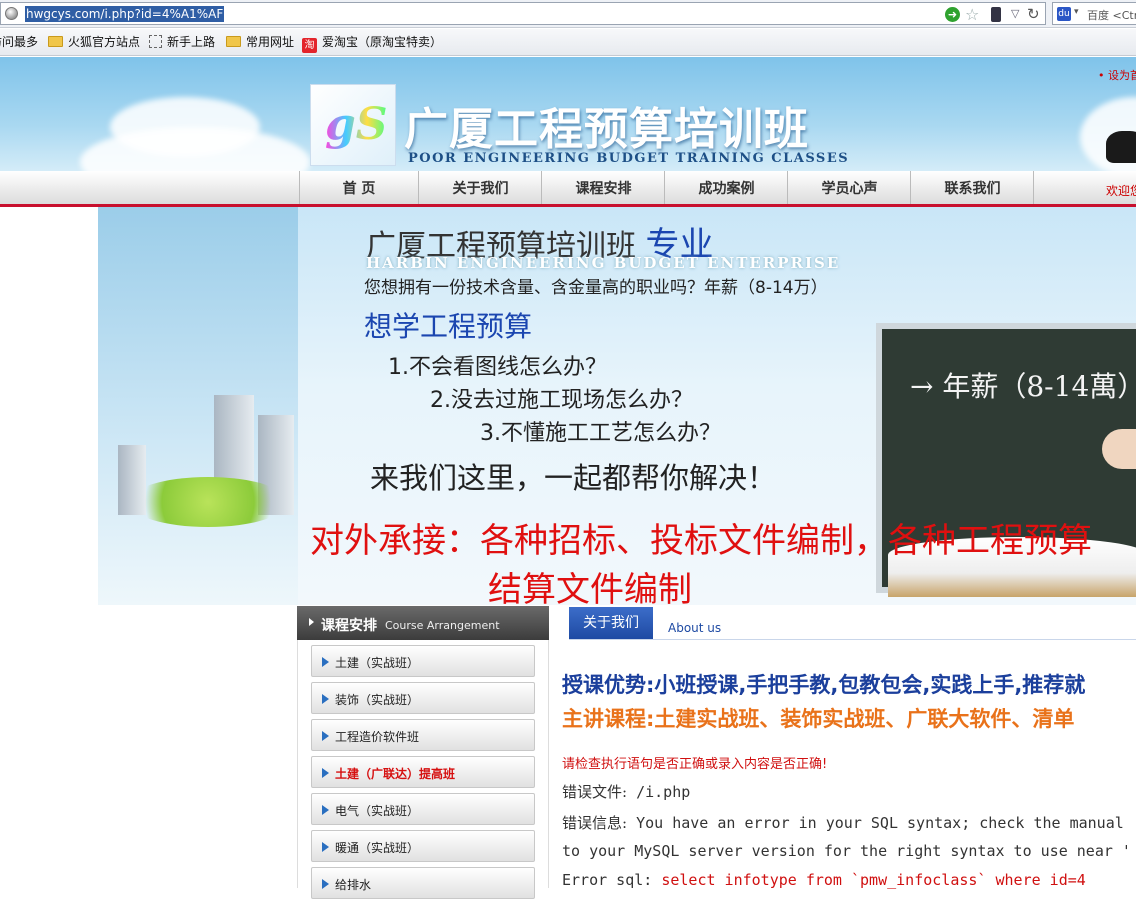 The height and width of the screenshot is (899, 1136). I want to click on search-engine-dropdown-icon: ▾, so click(1076, 12).